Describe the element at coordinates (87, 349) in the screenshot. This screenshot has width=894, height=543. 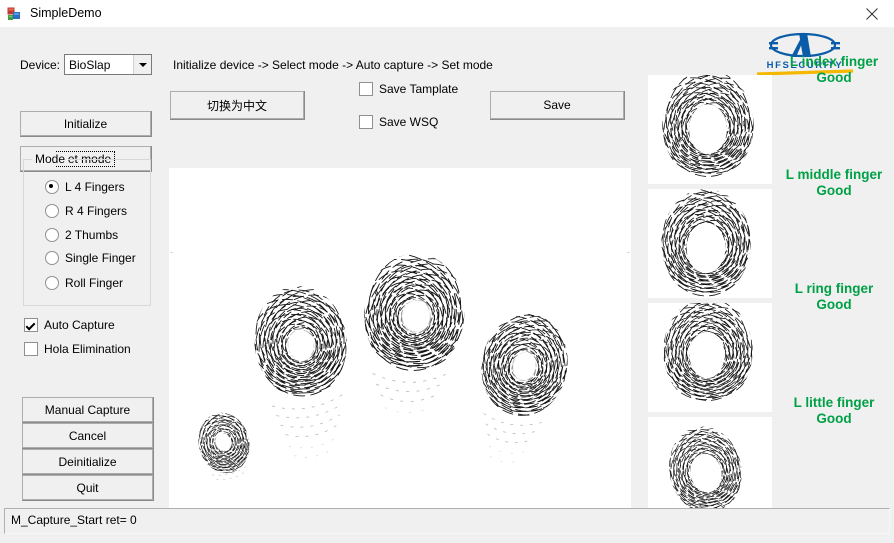
I see `checkbox-label: Hola Elimination` at that location.